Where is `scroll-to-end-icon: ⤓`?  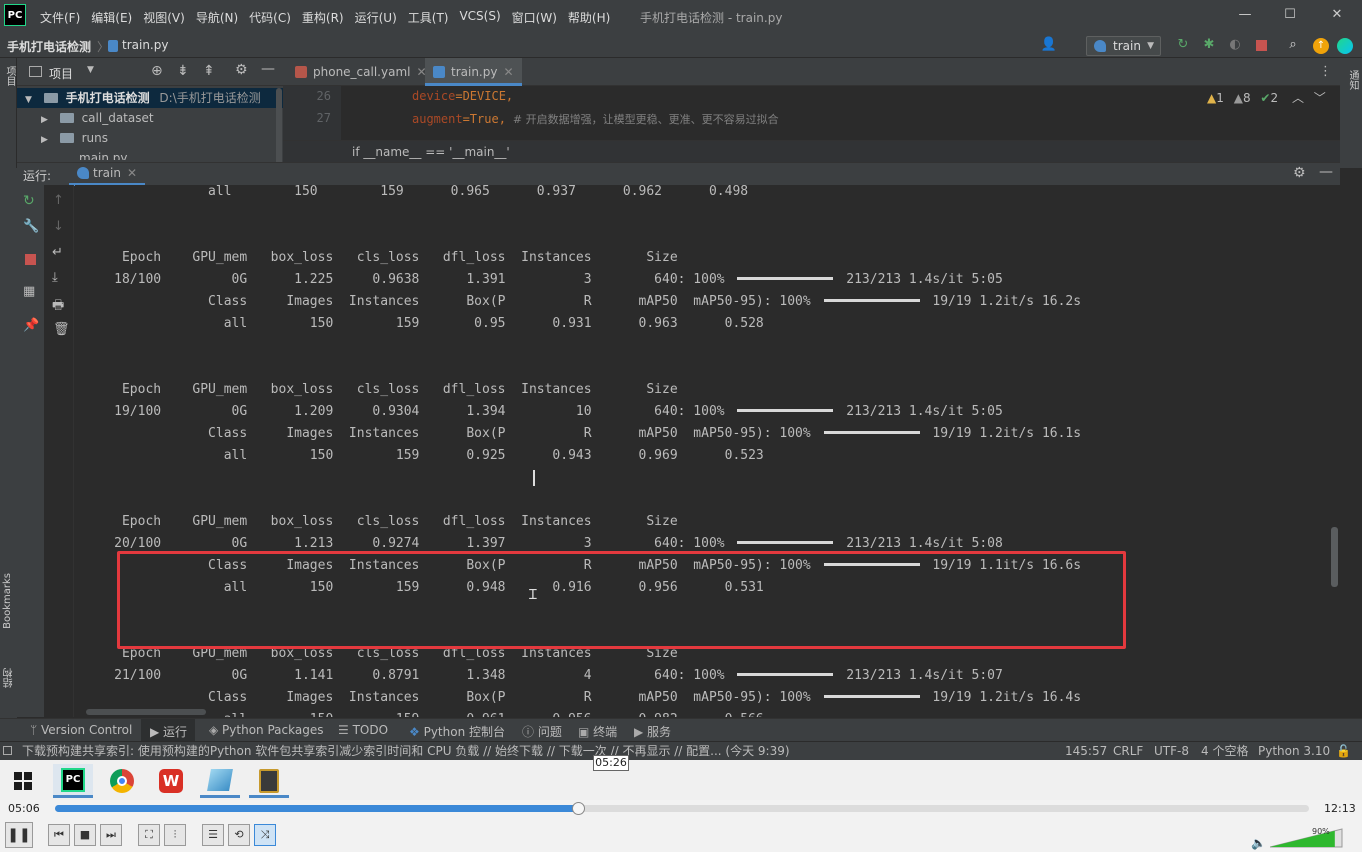 scroll-to-end-icon: ⤓ is located at coordinates (55, 277).